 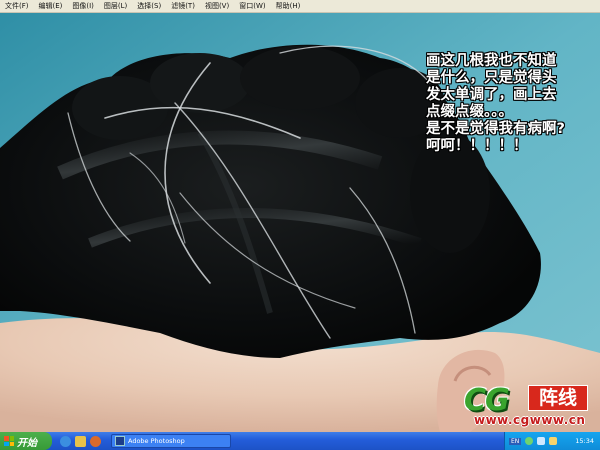 What do you see at coordinates (252, 6) in the screenshot?
I see `menu-window: 窗口(W)` at bounding box center [252, 6].